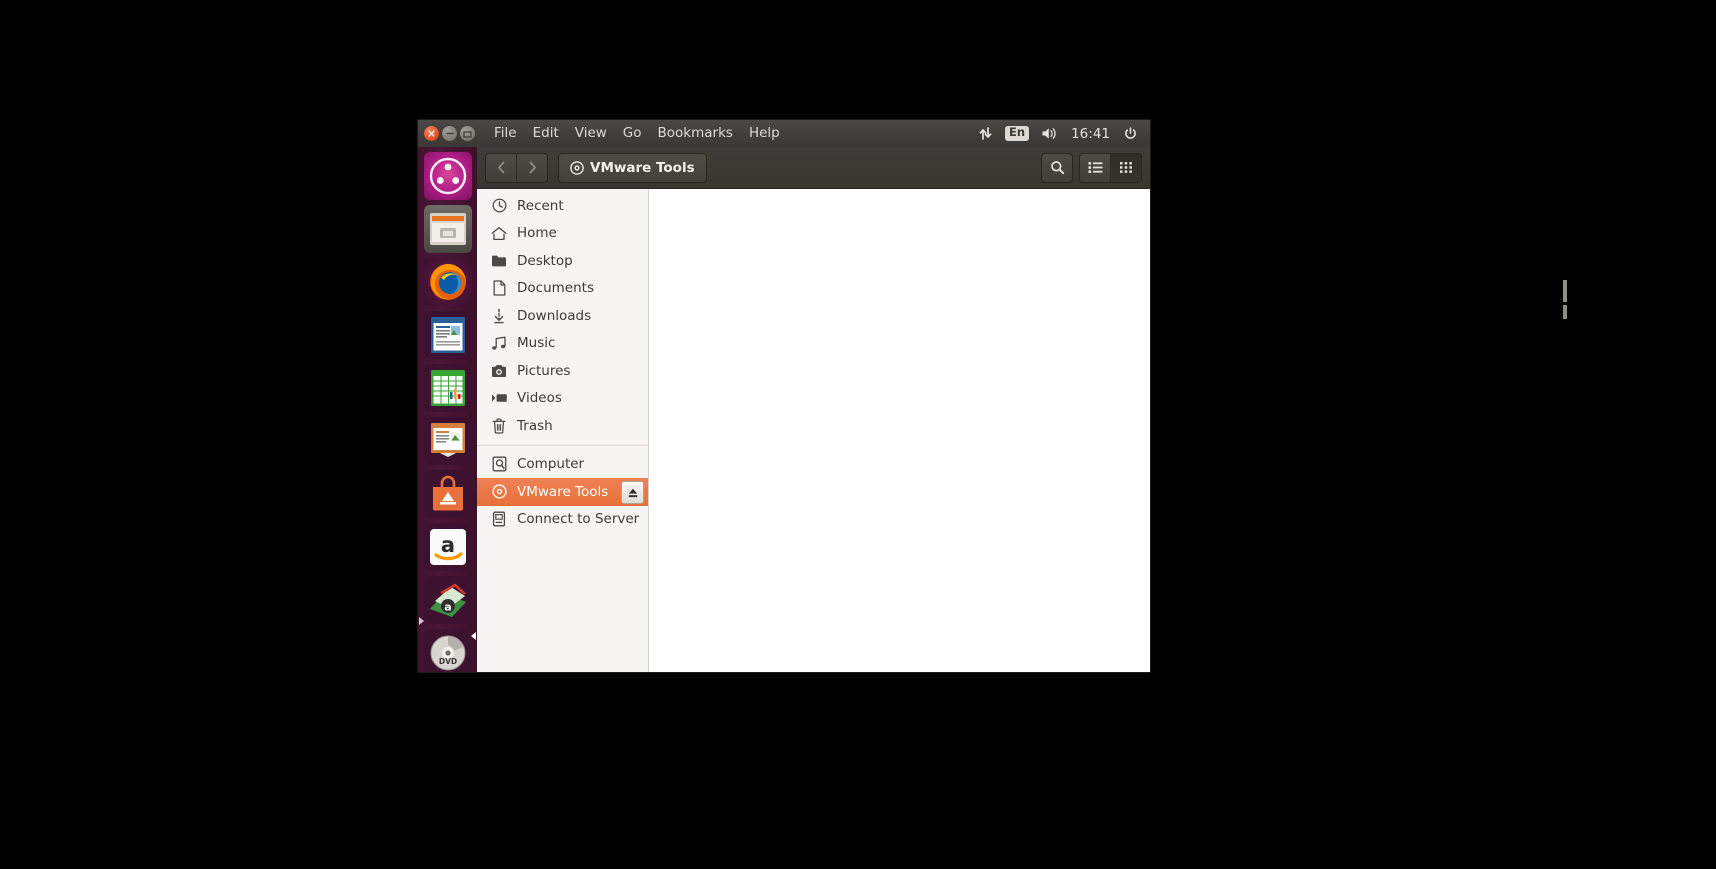  Describe the element at coordinates (591, 133) in the screenshot. I see `menu-view: View` at that location.